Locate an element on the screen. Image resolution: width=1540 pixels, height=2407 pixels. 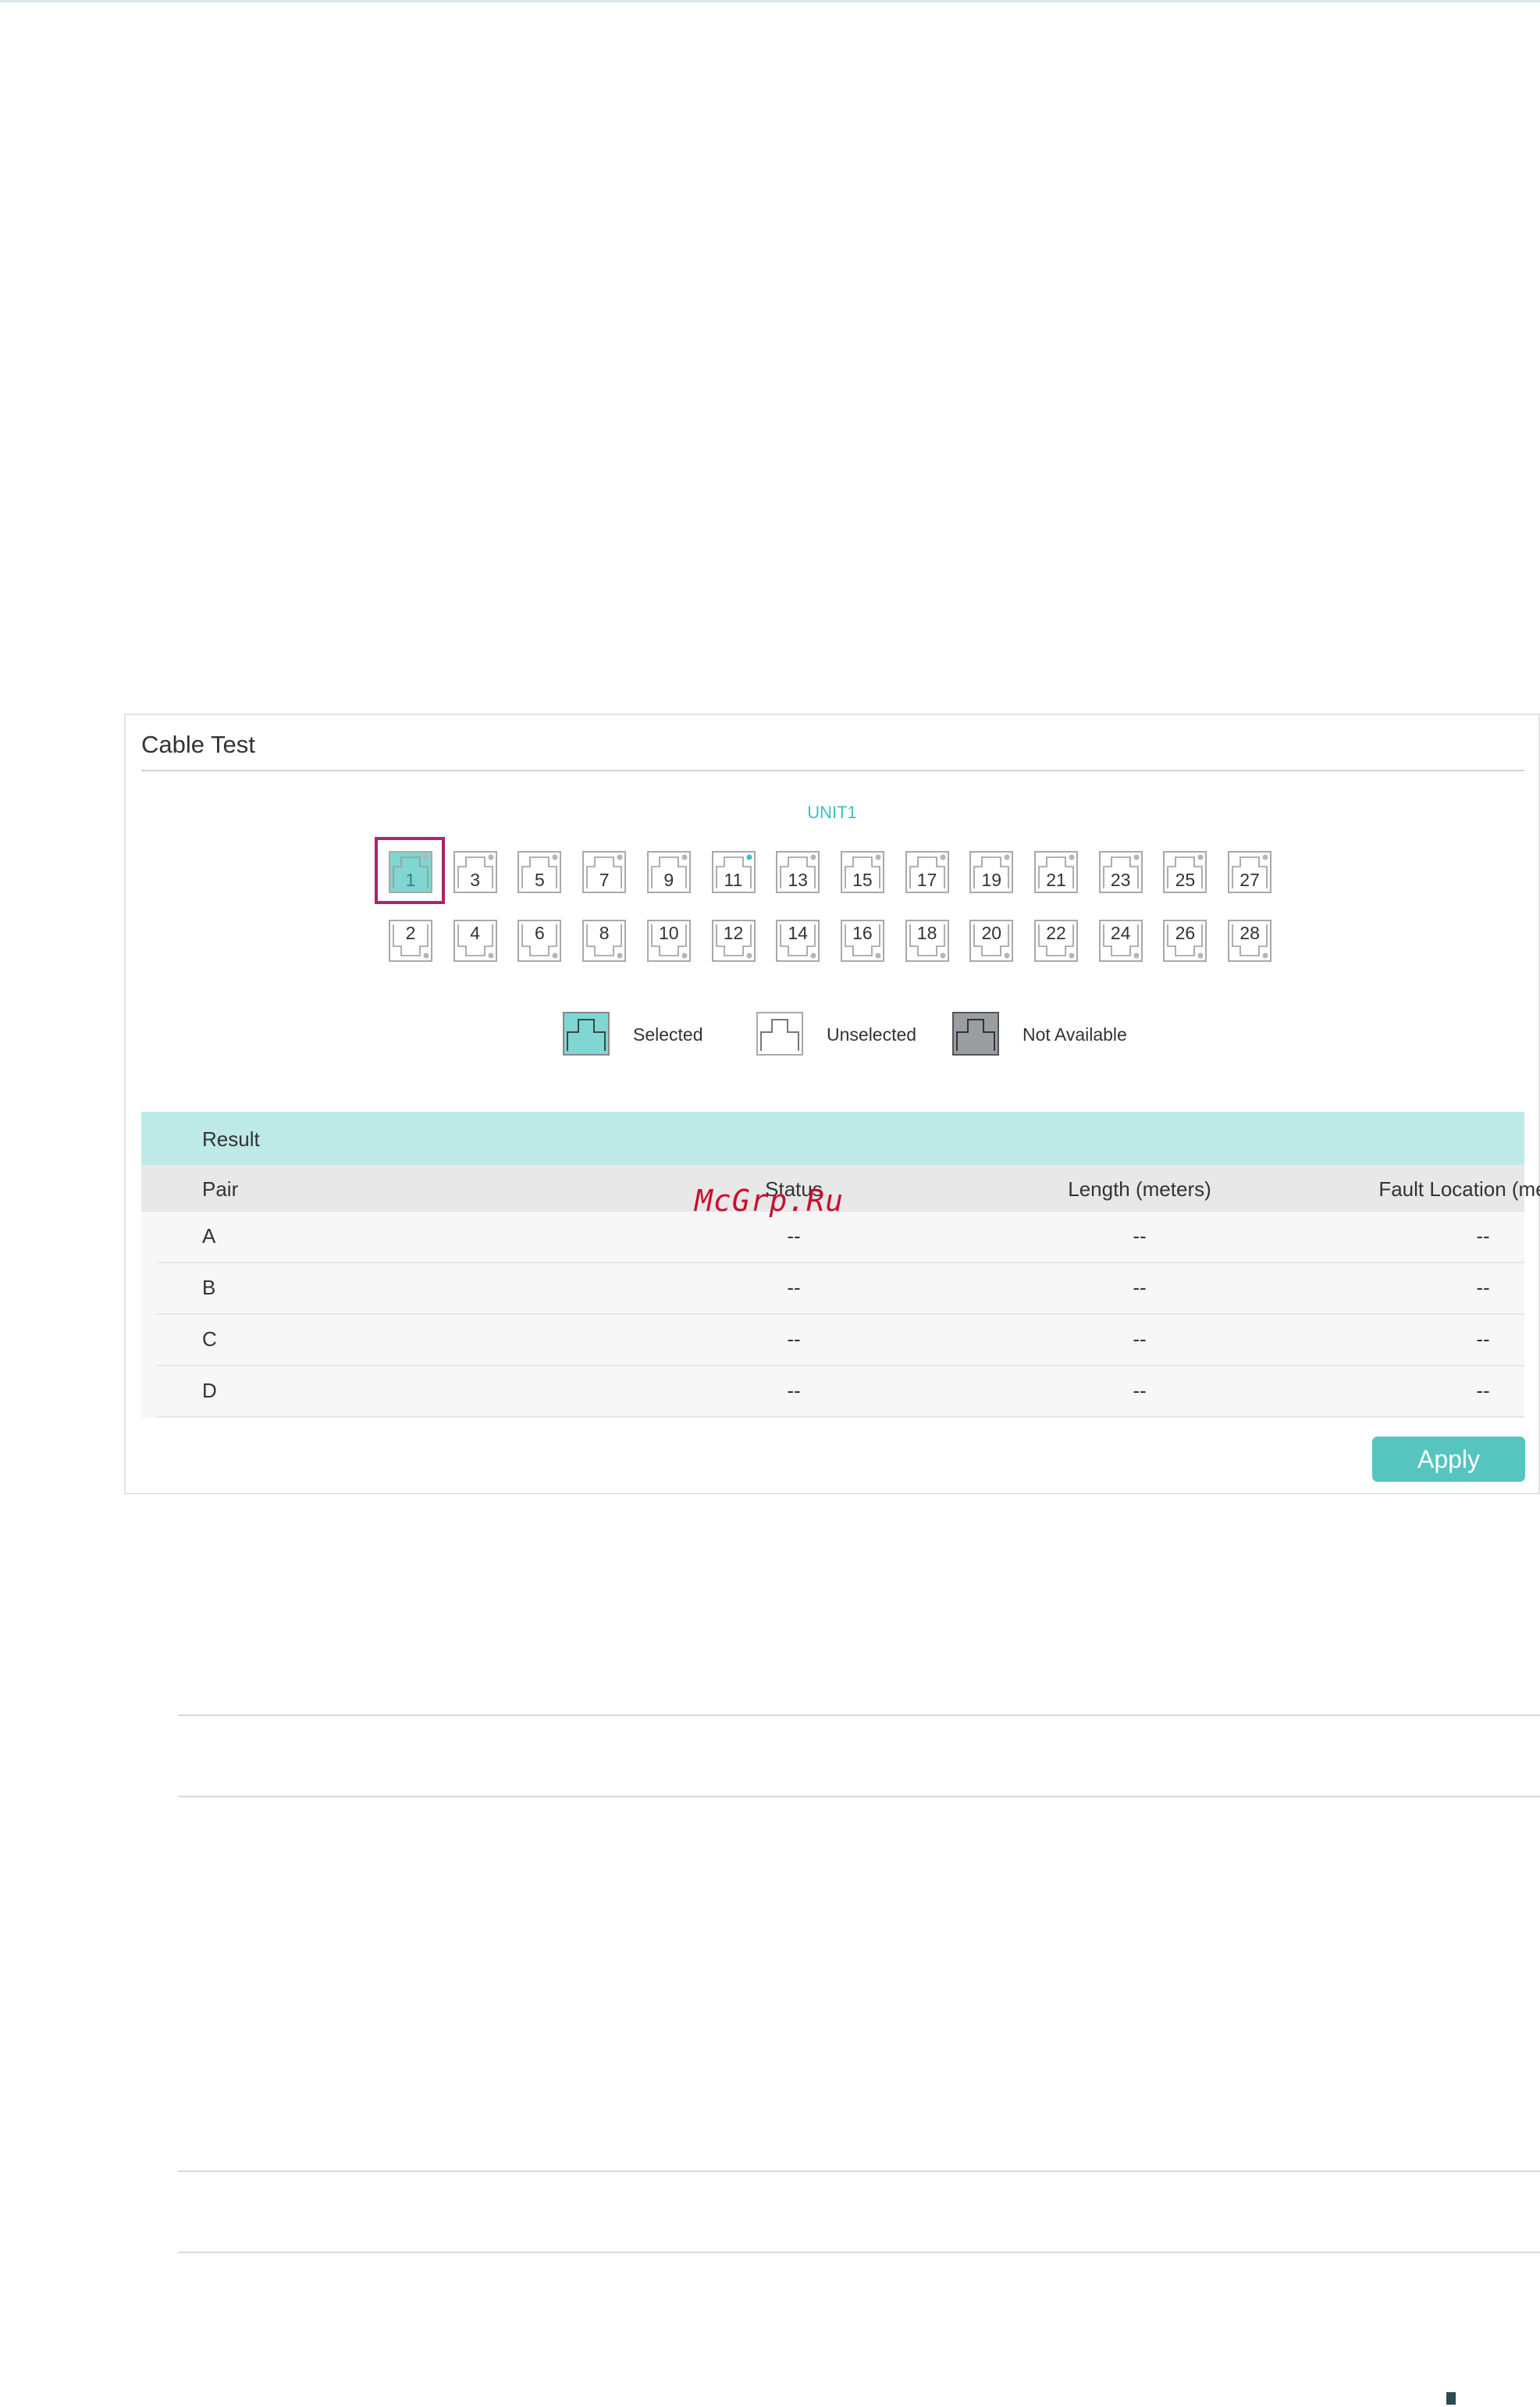
port-number: 28 is located at coordinates (1249, 933).